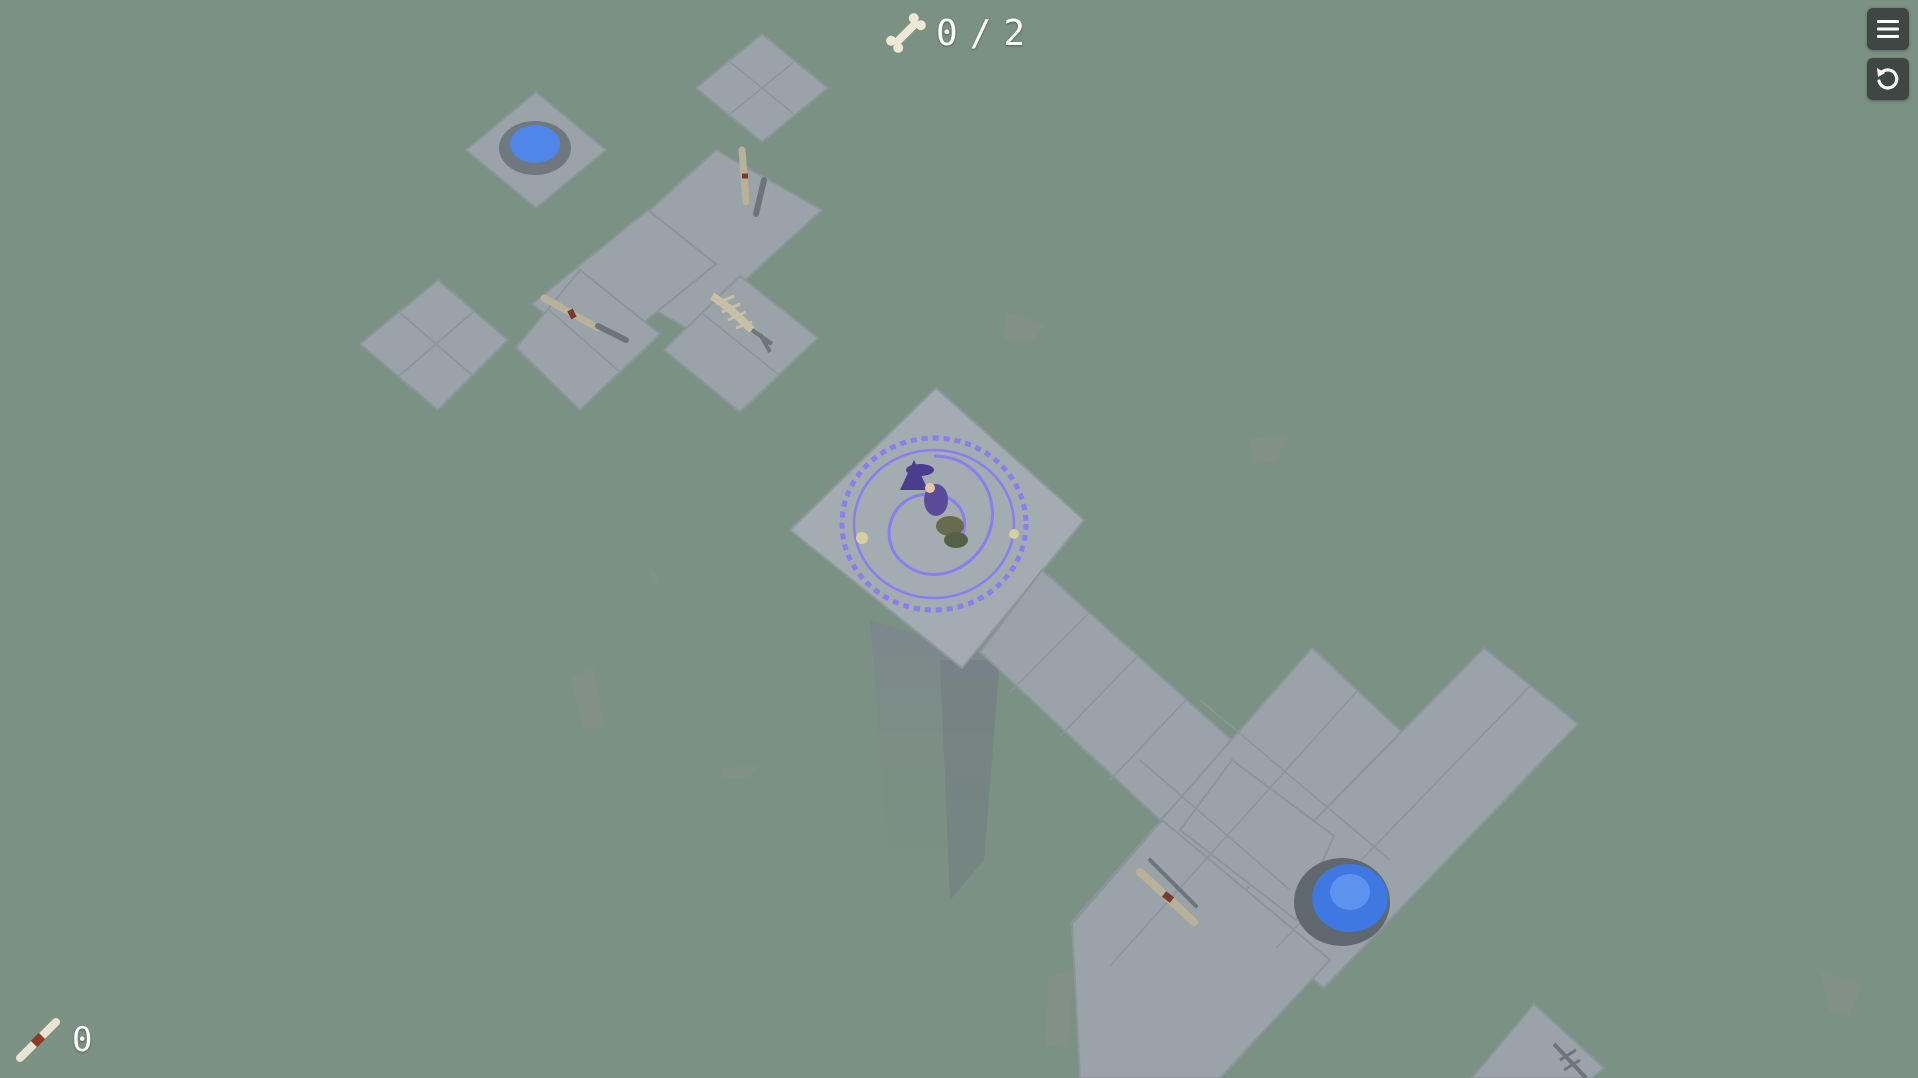 The height and width of the screenshot is (1078, 1918). Describe the element at coordinates (935, 760) in the screenshot. I see `central-pillar` at that location.